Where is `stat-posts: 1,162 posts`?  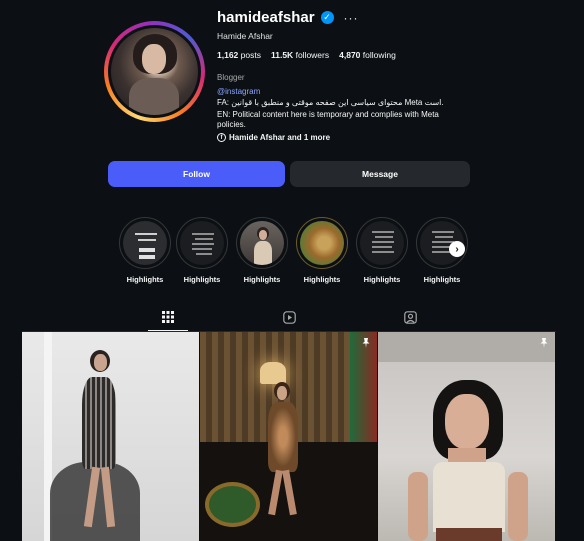
stat-posts: 1,162 posts is located at coordinates (239, 55).